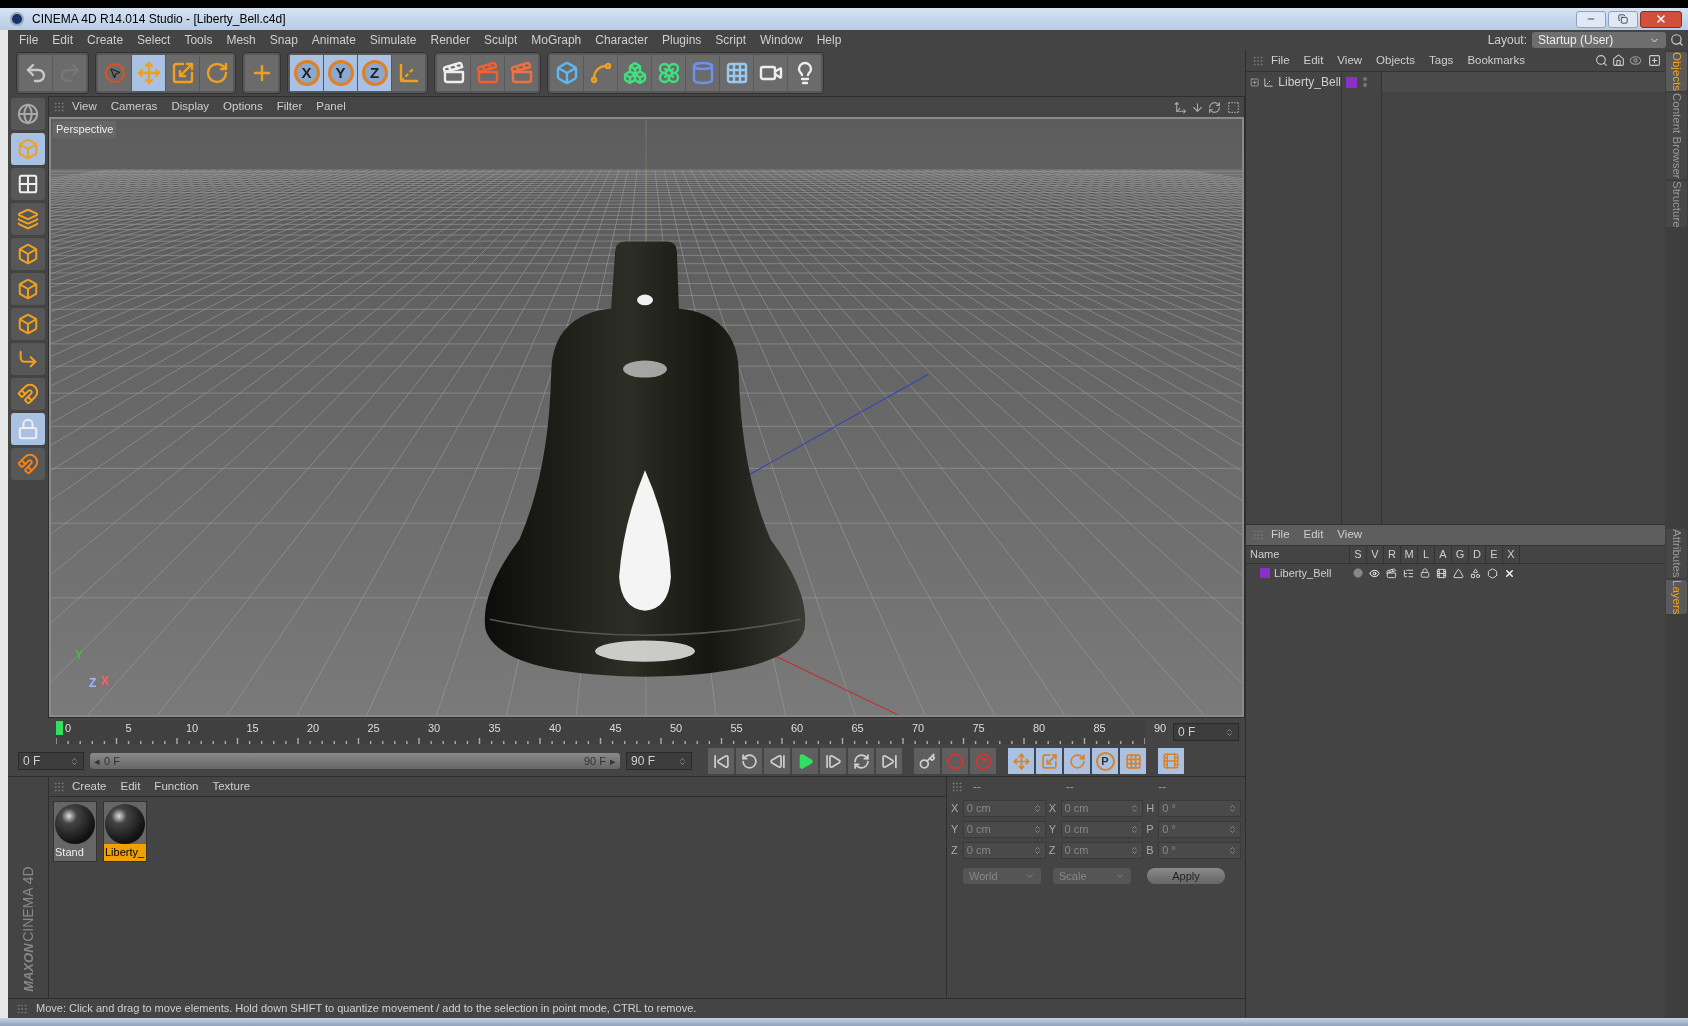 This screenshot has height=1026, width=1688. I want to click on render-settings-button, so click(521, 73).